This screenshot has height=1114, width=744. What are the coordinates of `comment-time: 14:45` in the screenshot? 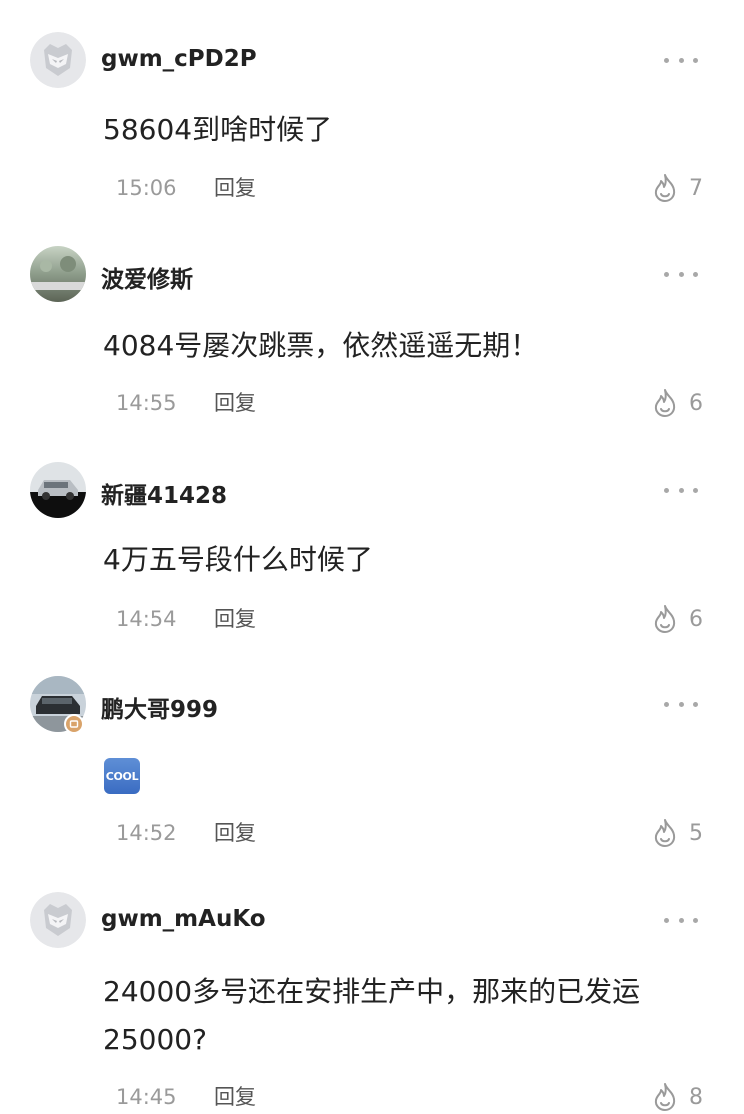 It's located at (146, 1097).